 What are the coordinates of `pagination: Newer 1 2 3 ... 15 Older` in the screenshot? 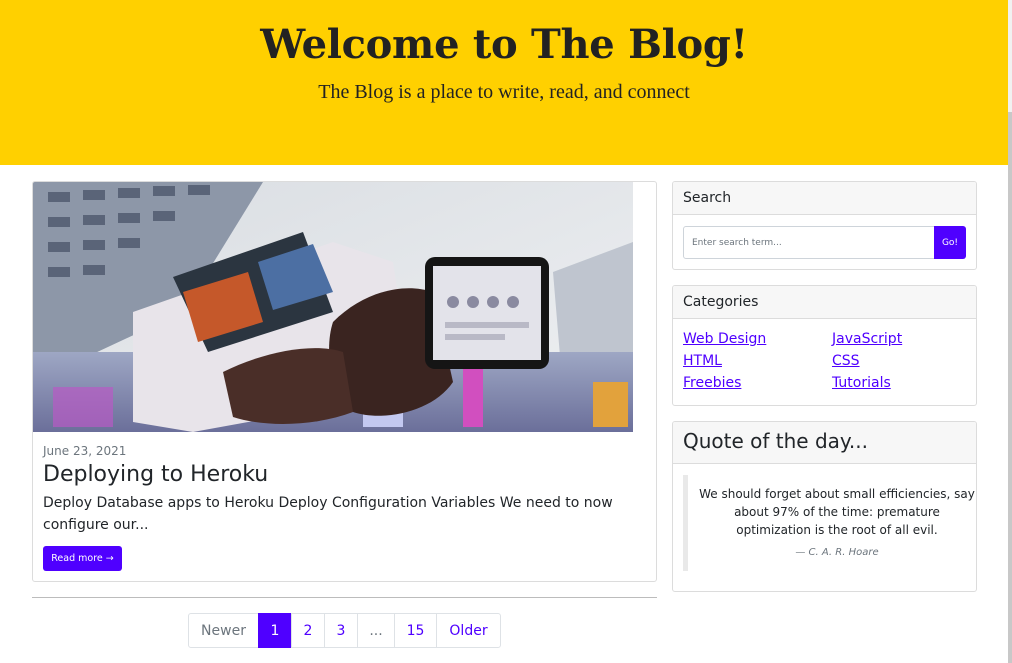 It's located at (344, 630).